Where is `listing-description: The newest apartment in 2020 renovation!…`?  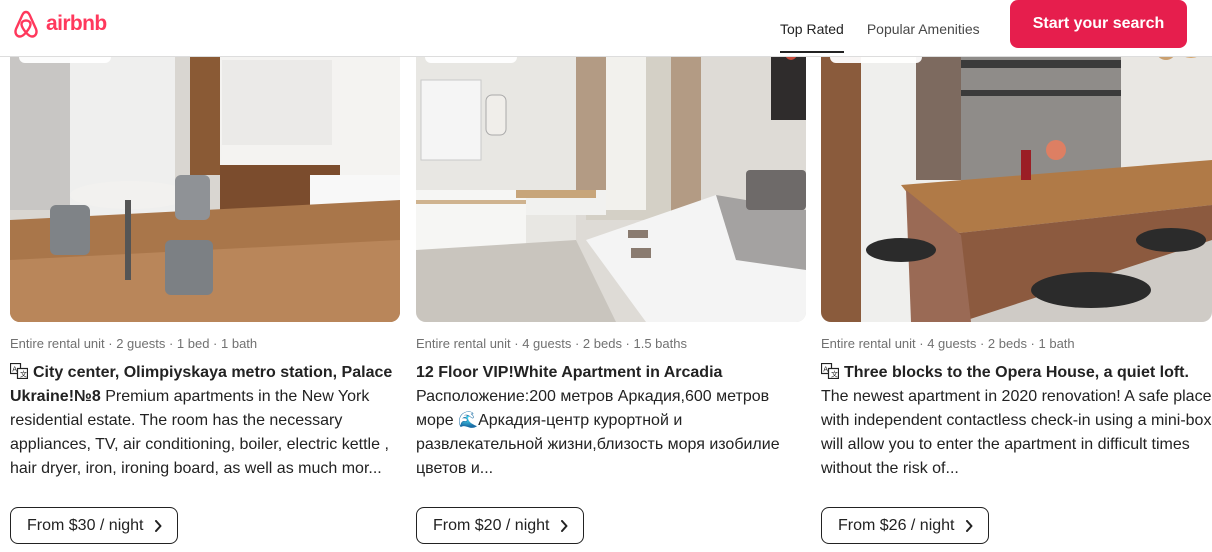
listing-description: The newest apartment in 2020 renovation!… is located at coordinates (1016, 432).